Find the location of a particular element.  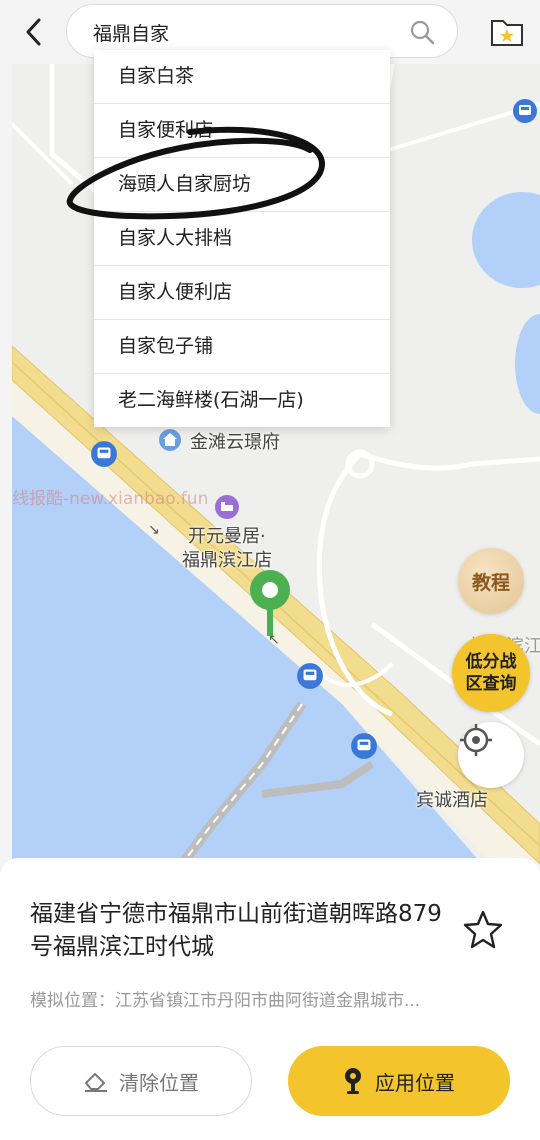

suggestion-item: 自家人大排档 is located at coordinates (242, 239).